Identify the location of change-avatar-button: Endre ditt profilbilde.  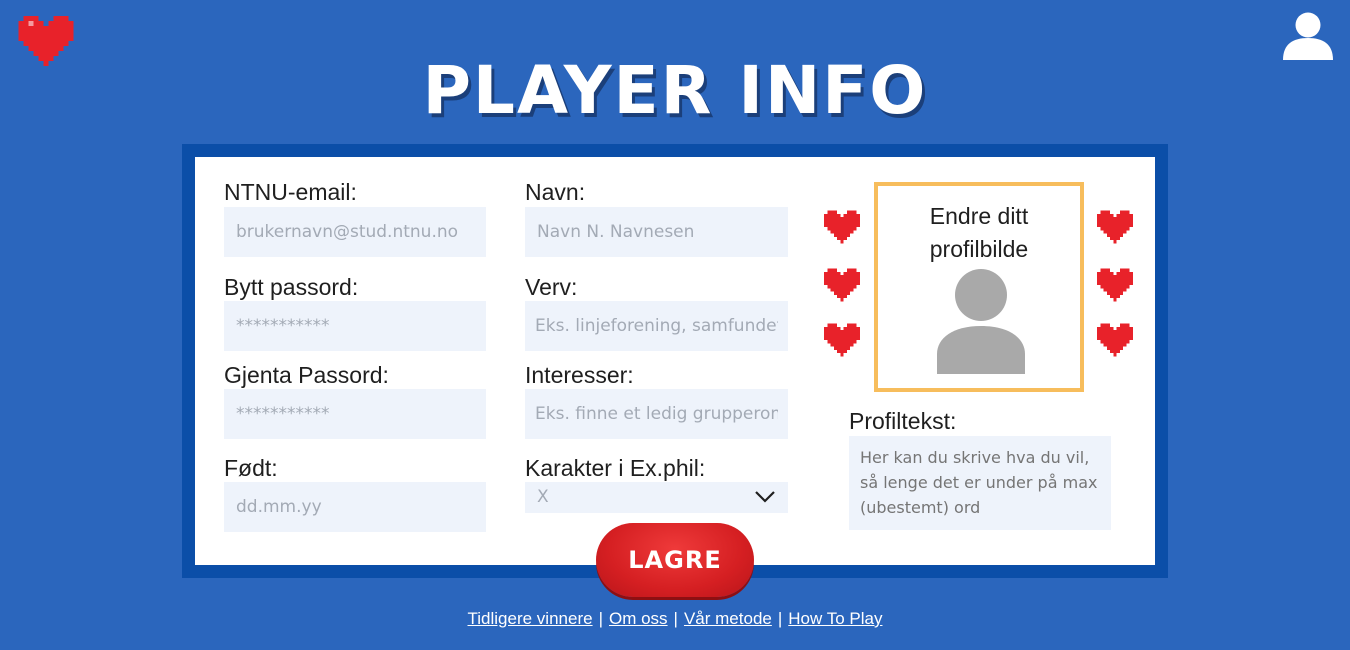
(979, 287).